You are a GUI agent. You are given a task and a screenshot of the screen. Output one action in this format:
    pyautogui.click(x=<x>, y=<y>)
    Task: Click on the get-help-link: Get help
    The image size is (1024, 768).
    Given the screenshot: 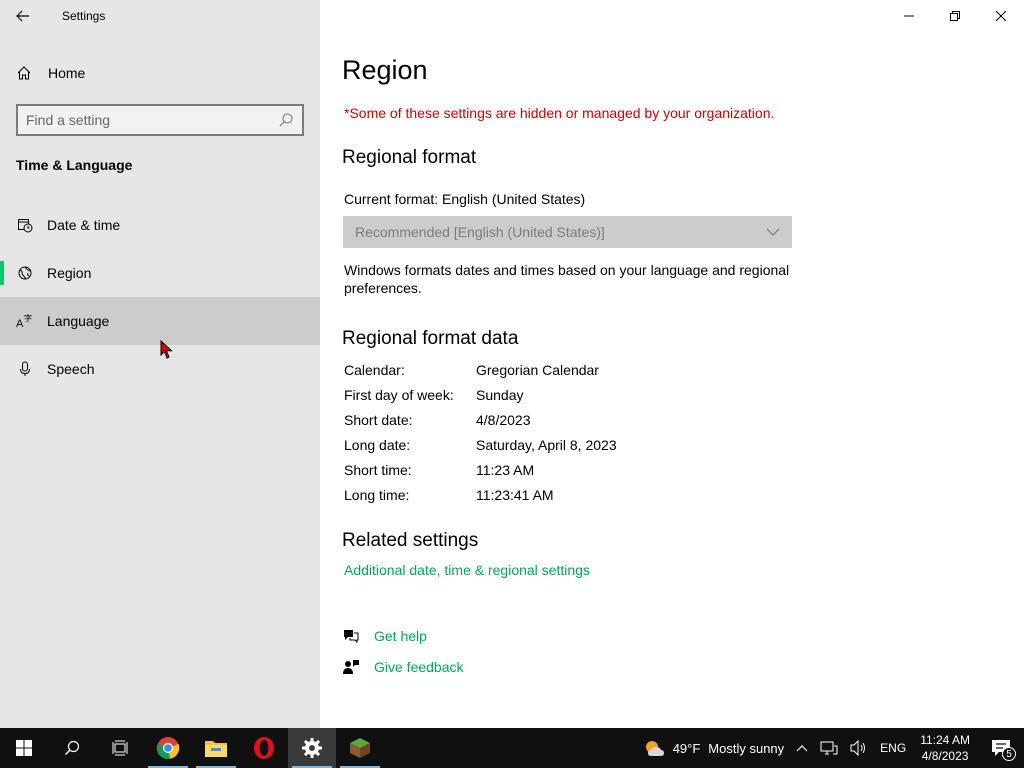 What is the action you would take?
    pyautogui.click(x=400, y=636)
    